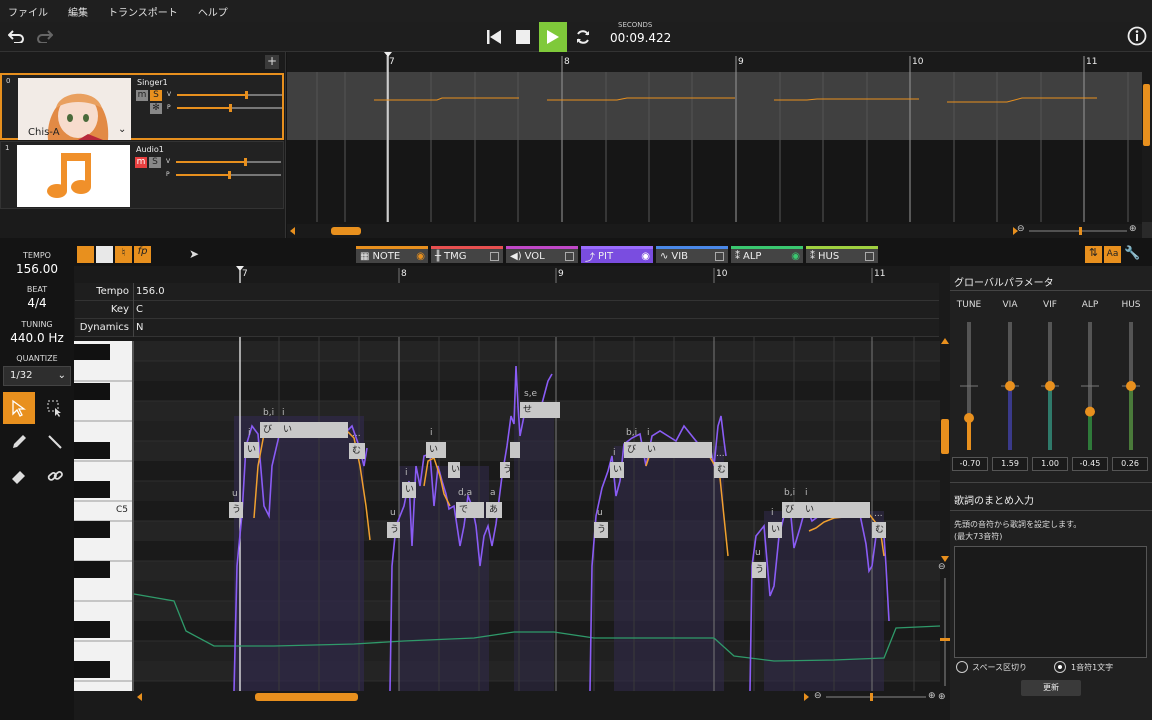  I want to click on hus-checkbox, so click(869, 256).